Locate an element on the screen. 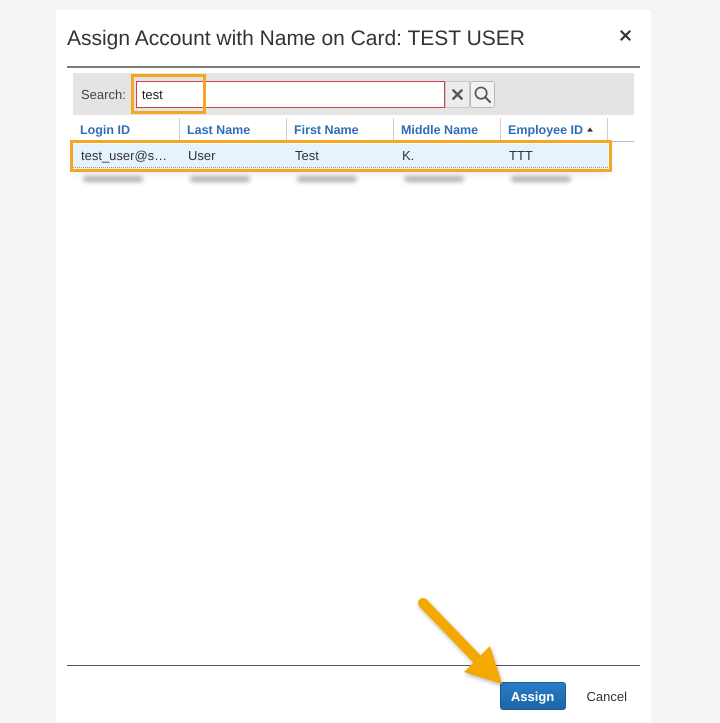 The width and height of the screenshot is (720, 723). search-field: test is located at coordinates (290, 94).